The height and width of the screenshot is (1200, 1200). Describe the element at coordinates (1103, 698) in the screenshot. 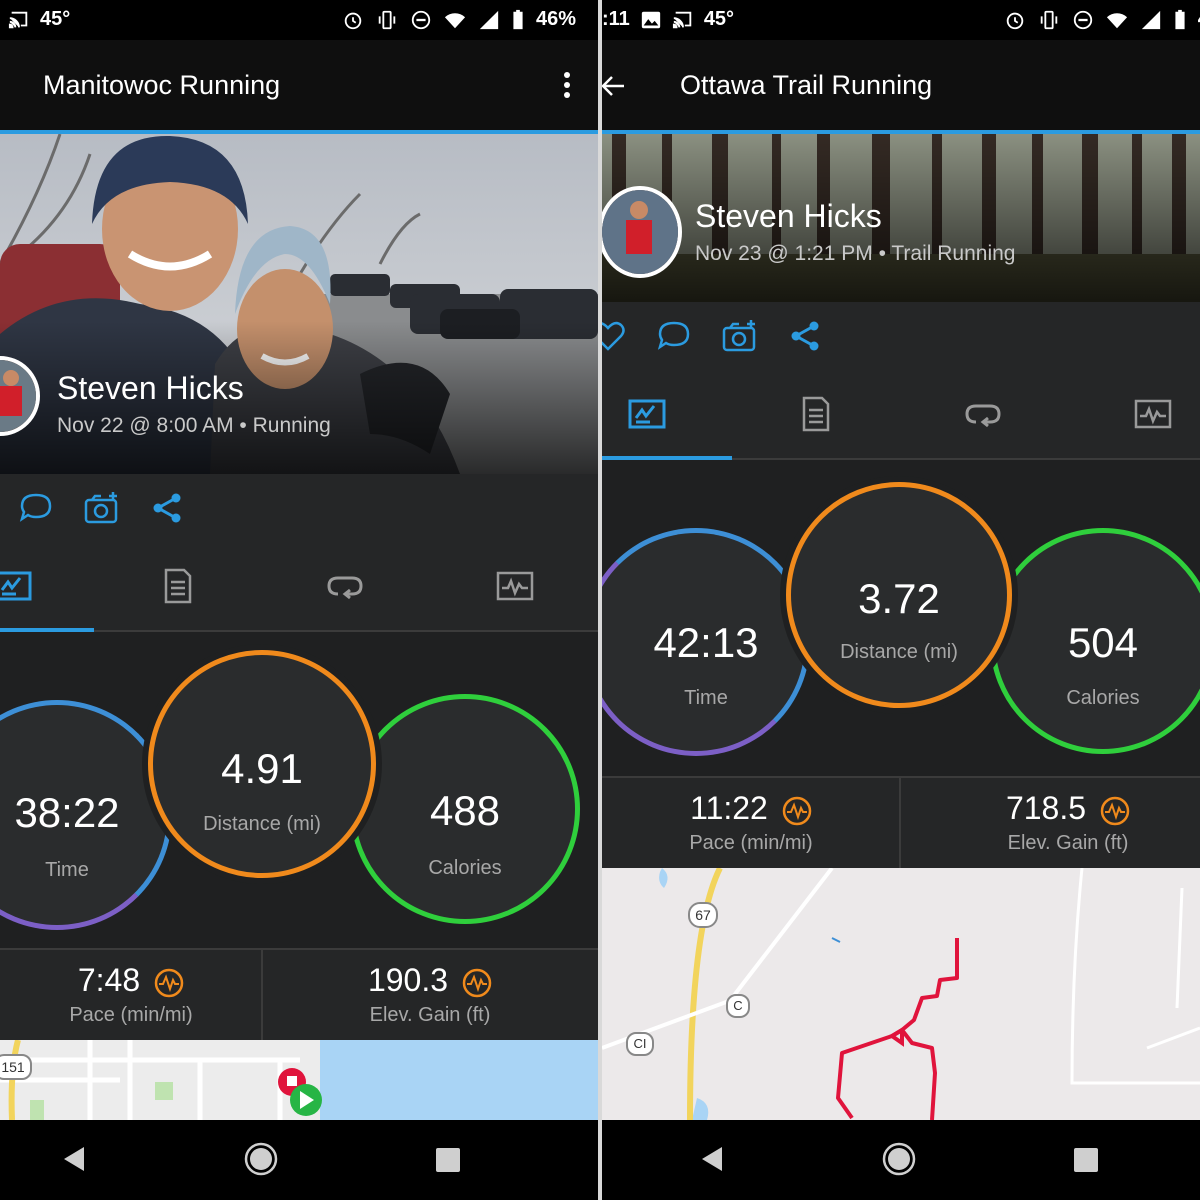

I see `calories-label: Calories` at that location.